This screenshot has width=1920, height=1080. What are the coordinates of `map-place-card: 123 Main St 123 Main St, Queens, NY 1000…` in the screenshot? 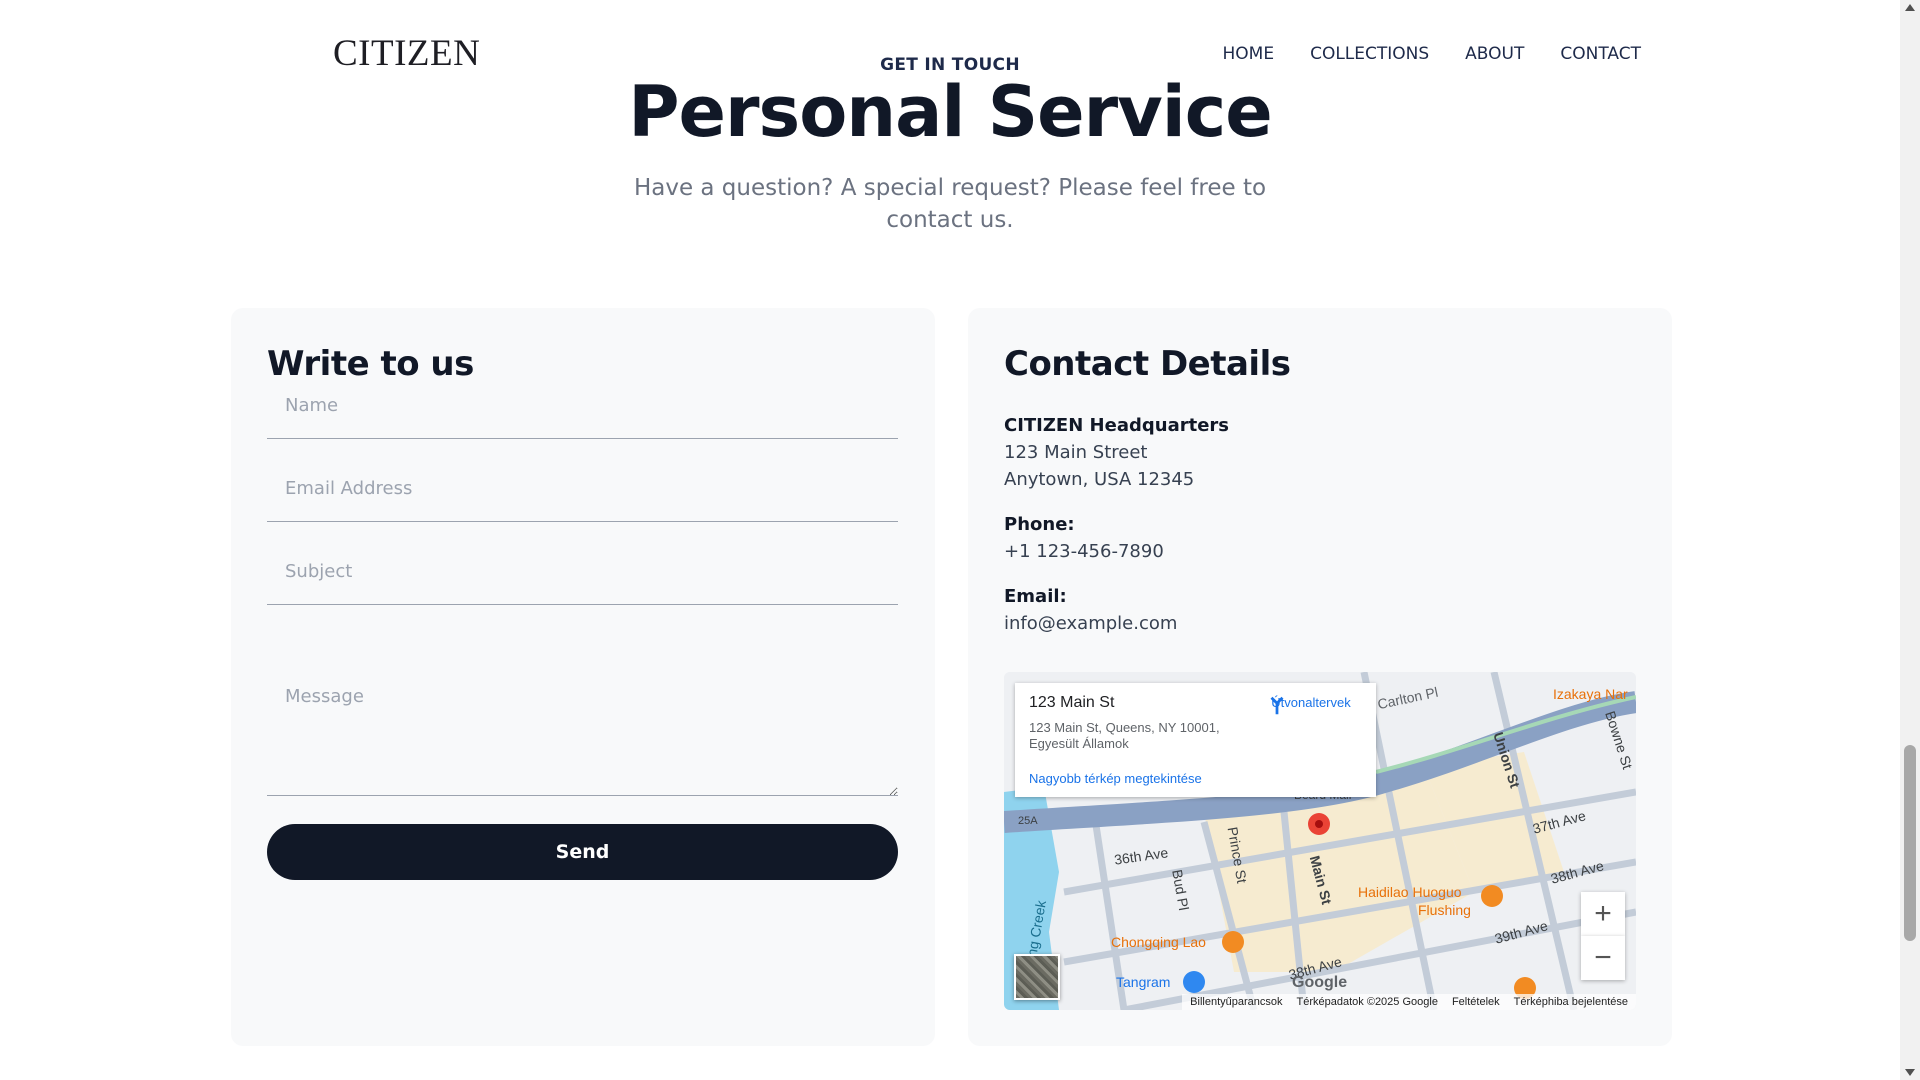 It's located at (1195, 740).